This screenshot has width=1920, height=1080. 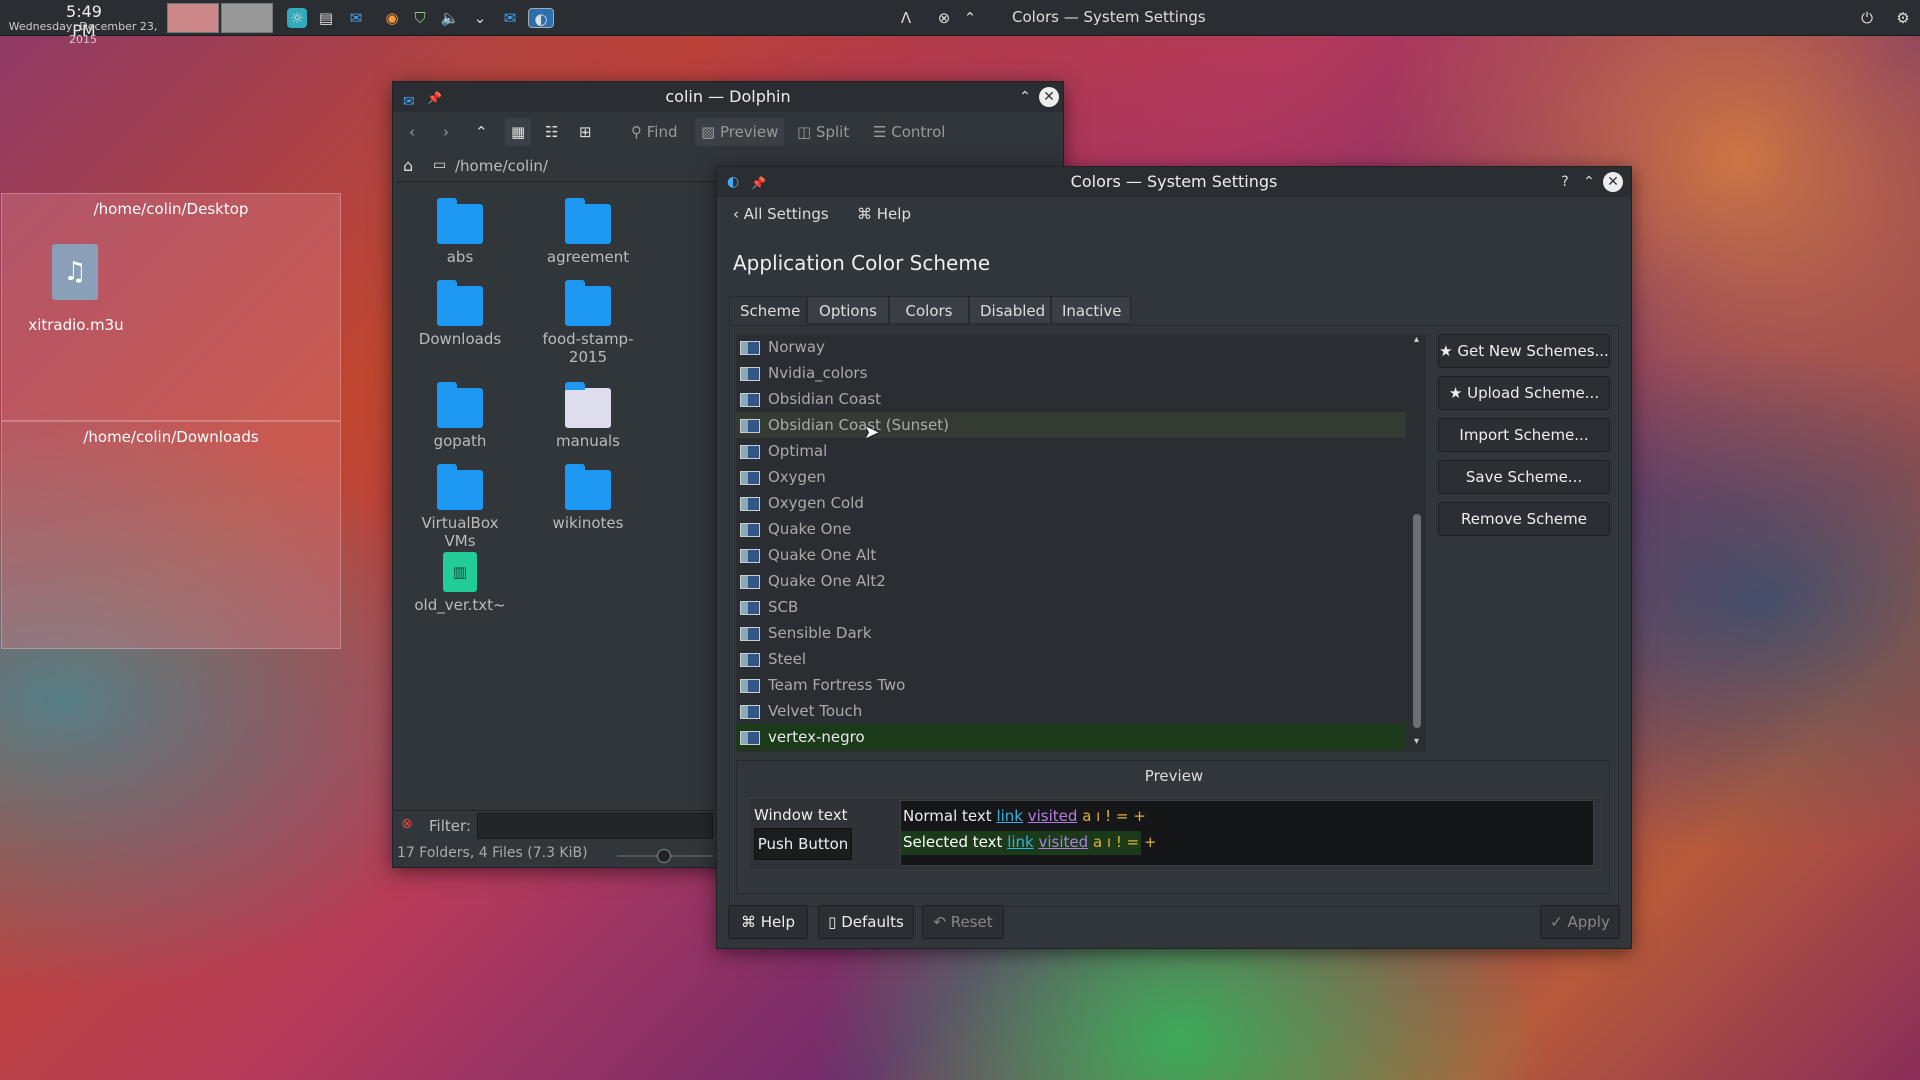 I want to click on list-item: Optimal, so click(x=1071, y=451).